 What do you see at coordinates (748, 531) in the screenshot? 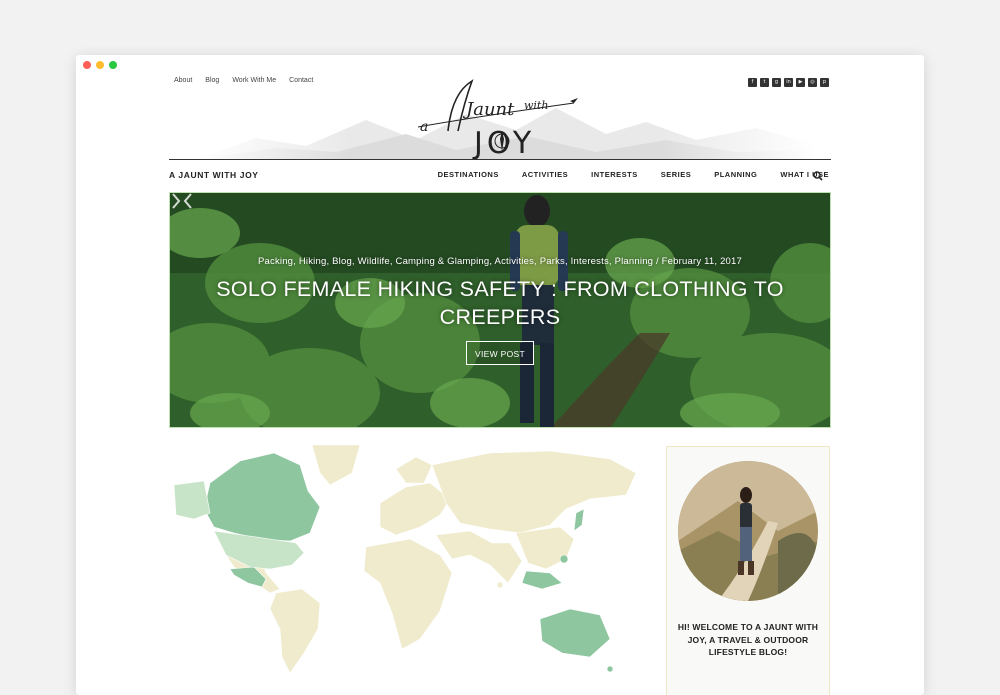
I see `author-avatar` at bounding box center [748, 531].